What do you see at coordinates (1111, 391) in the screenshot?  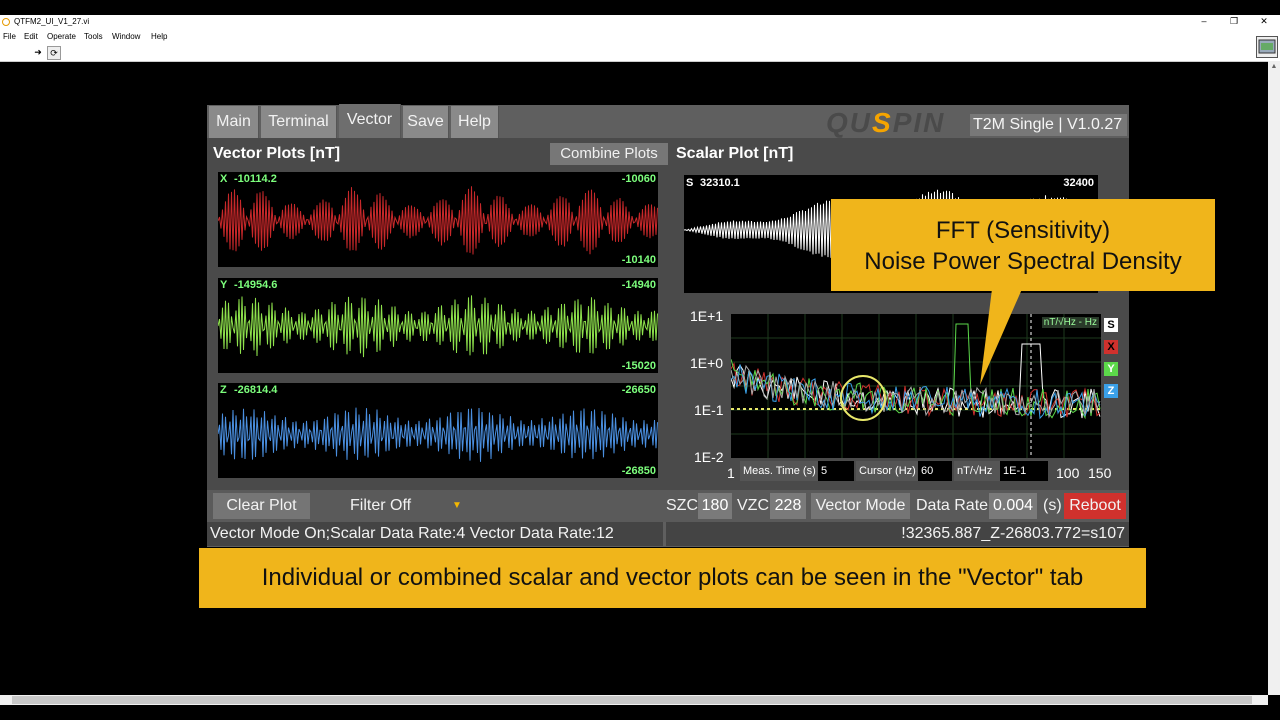 I see `legend-z: Z` at bounding box center [1111, 391].